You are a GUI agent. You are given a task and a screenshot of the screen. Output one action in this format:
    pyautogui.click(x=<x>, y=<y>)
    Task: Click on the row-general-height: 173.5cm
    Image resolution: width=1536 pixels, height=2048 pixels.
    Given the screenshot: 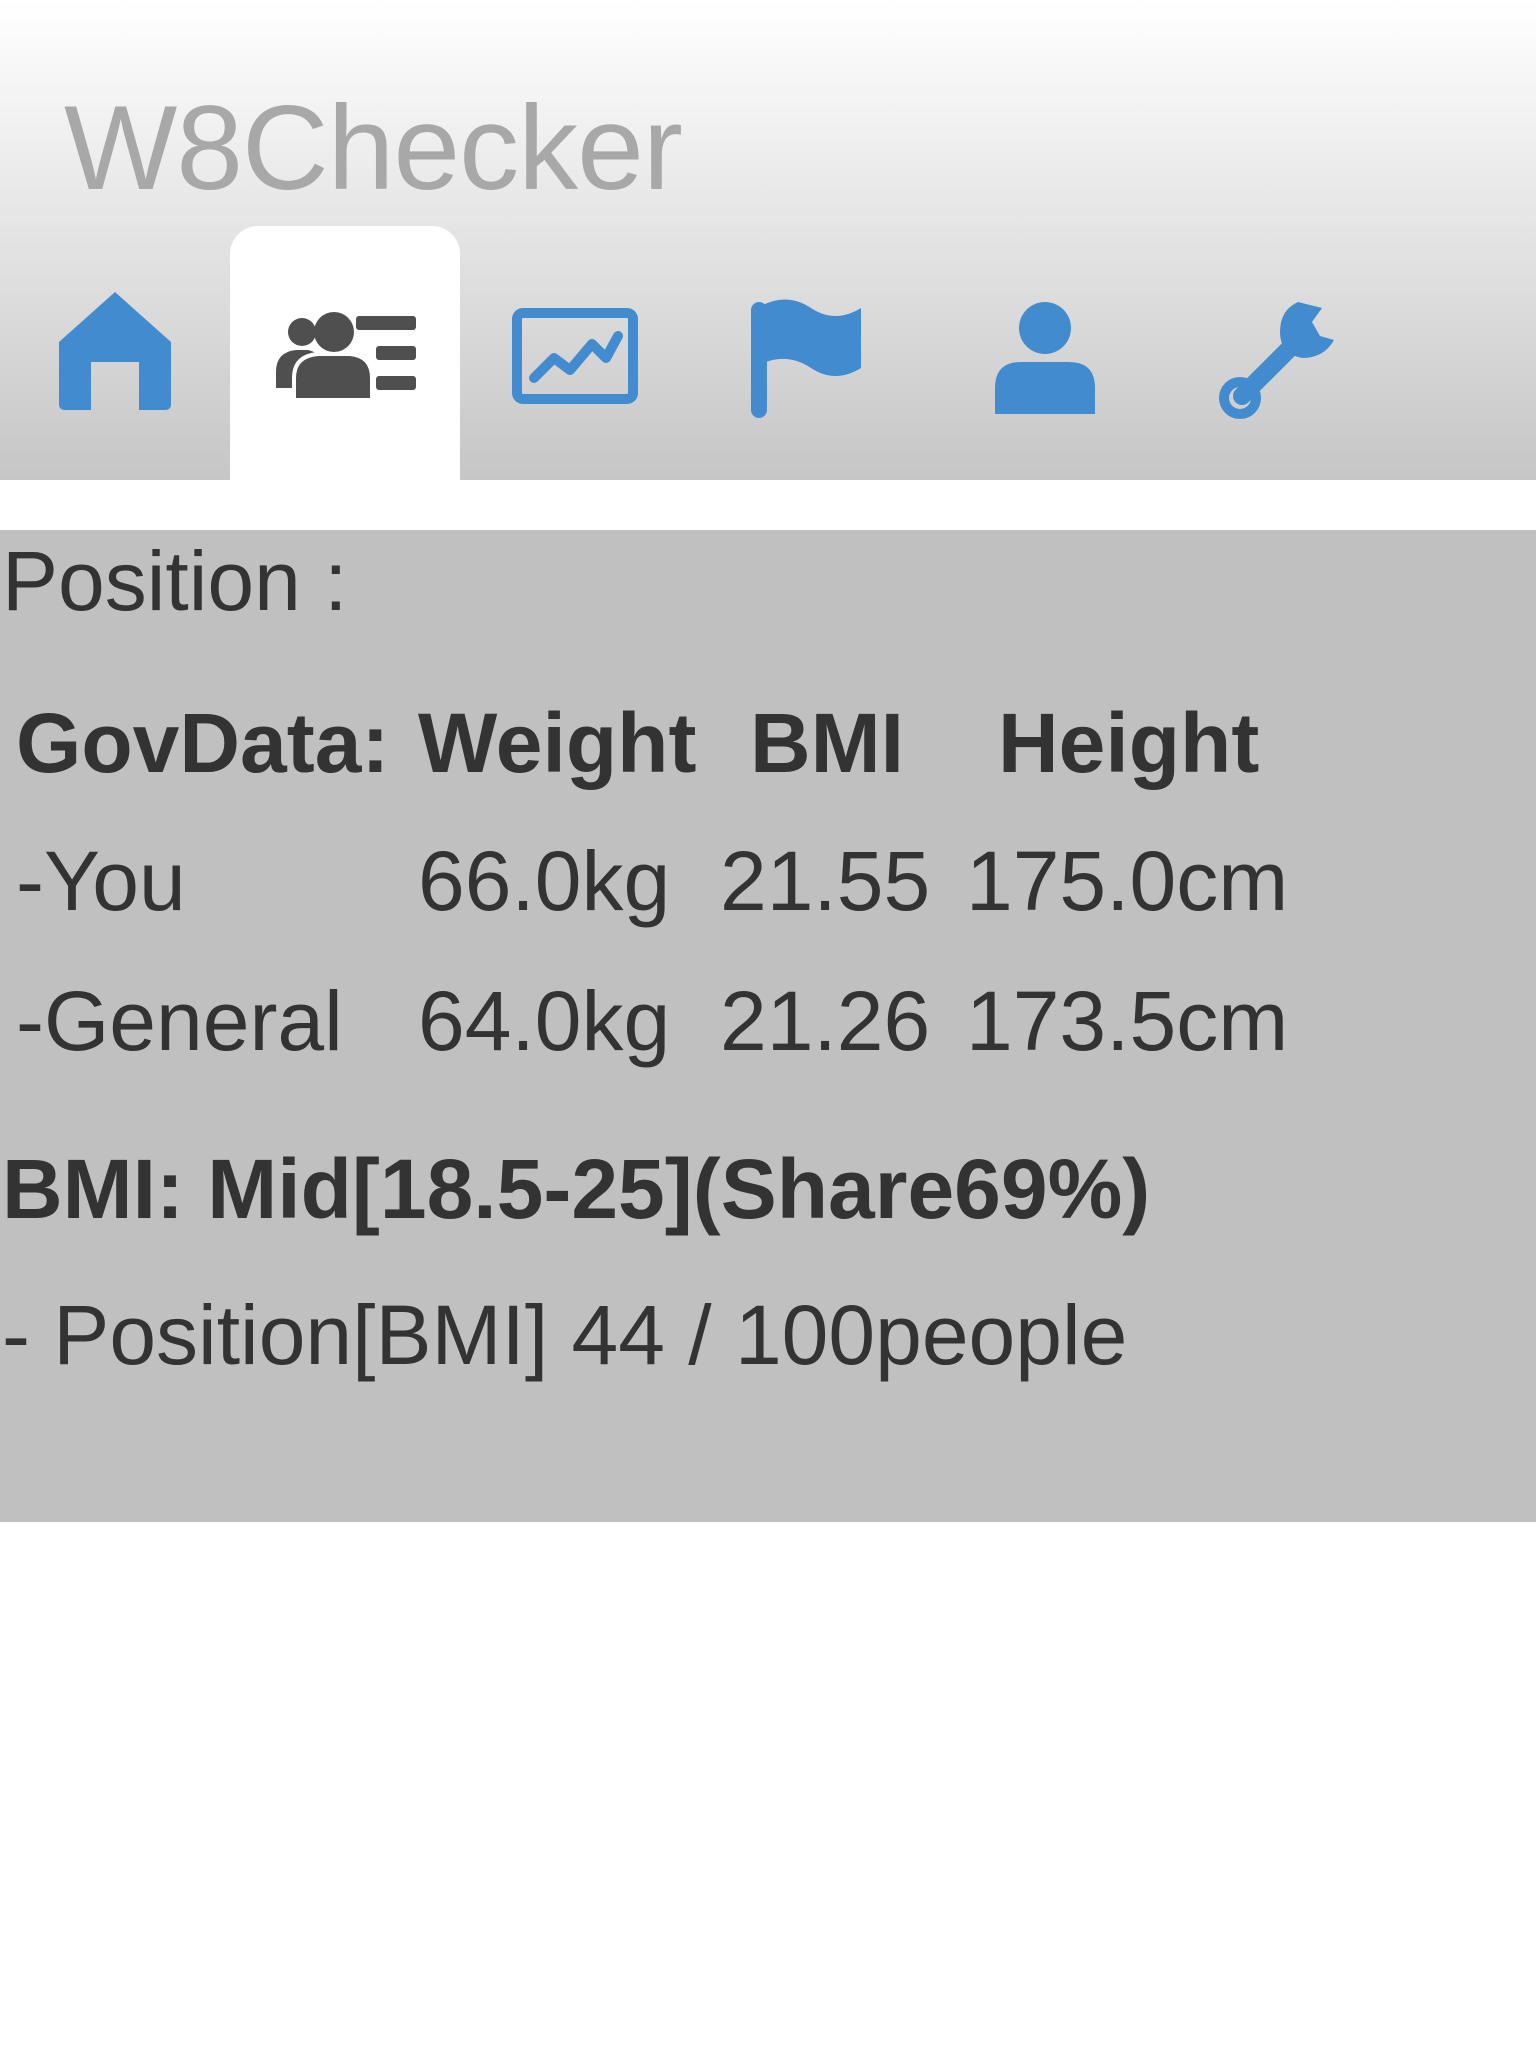 What is the action you would take?
    pyautogui.click(x=1127, y=1021)
    